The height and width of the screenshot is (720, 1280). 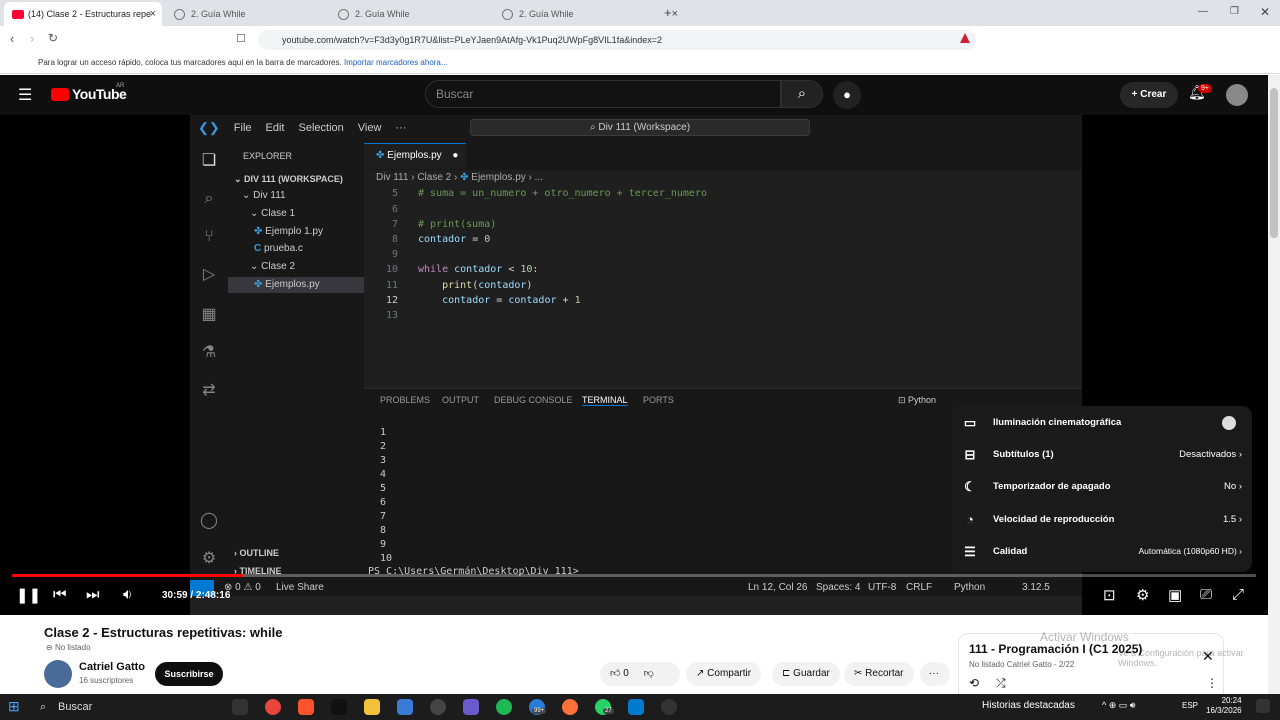 I want to click on system-tray-icons: ^ ⊕ ▭ 🔊︎, so click(x=1118, y=705).